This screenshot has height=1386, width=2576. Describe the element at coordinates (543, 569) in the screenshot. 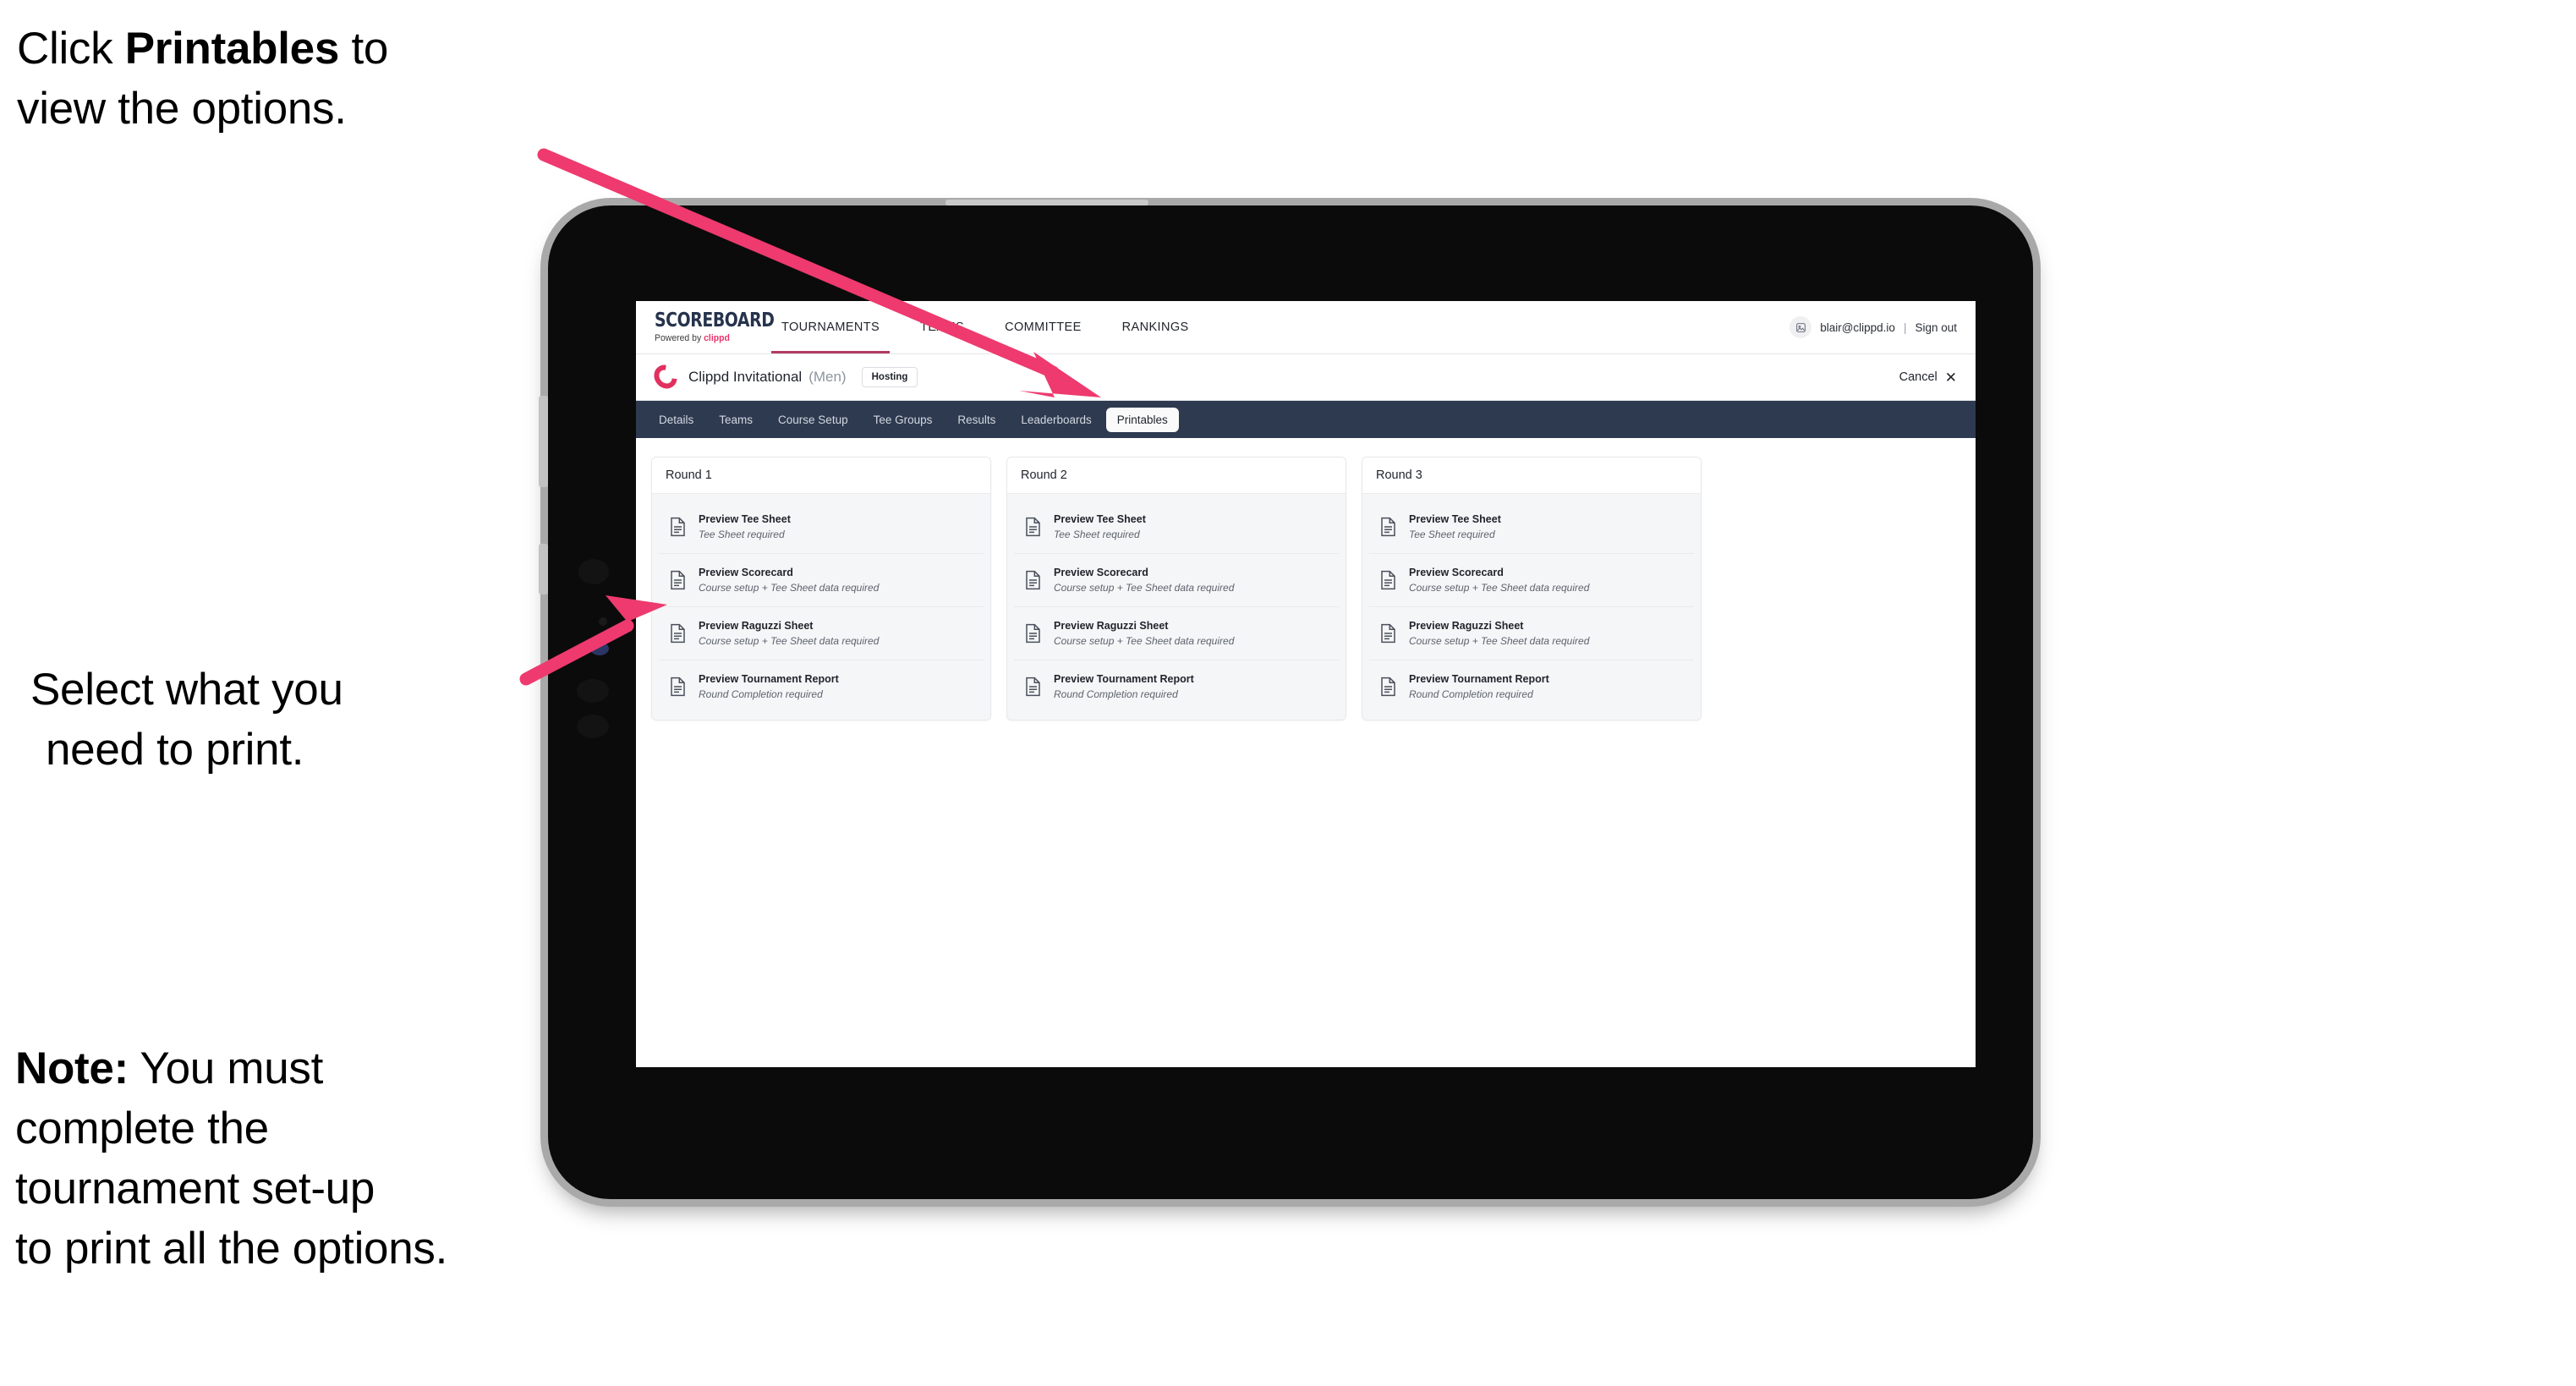

I see `tablet-side-button-power` at that location.